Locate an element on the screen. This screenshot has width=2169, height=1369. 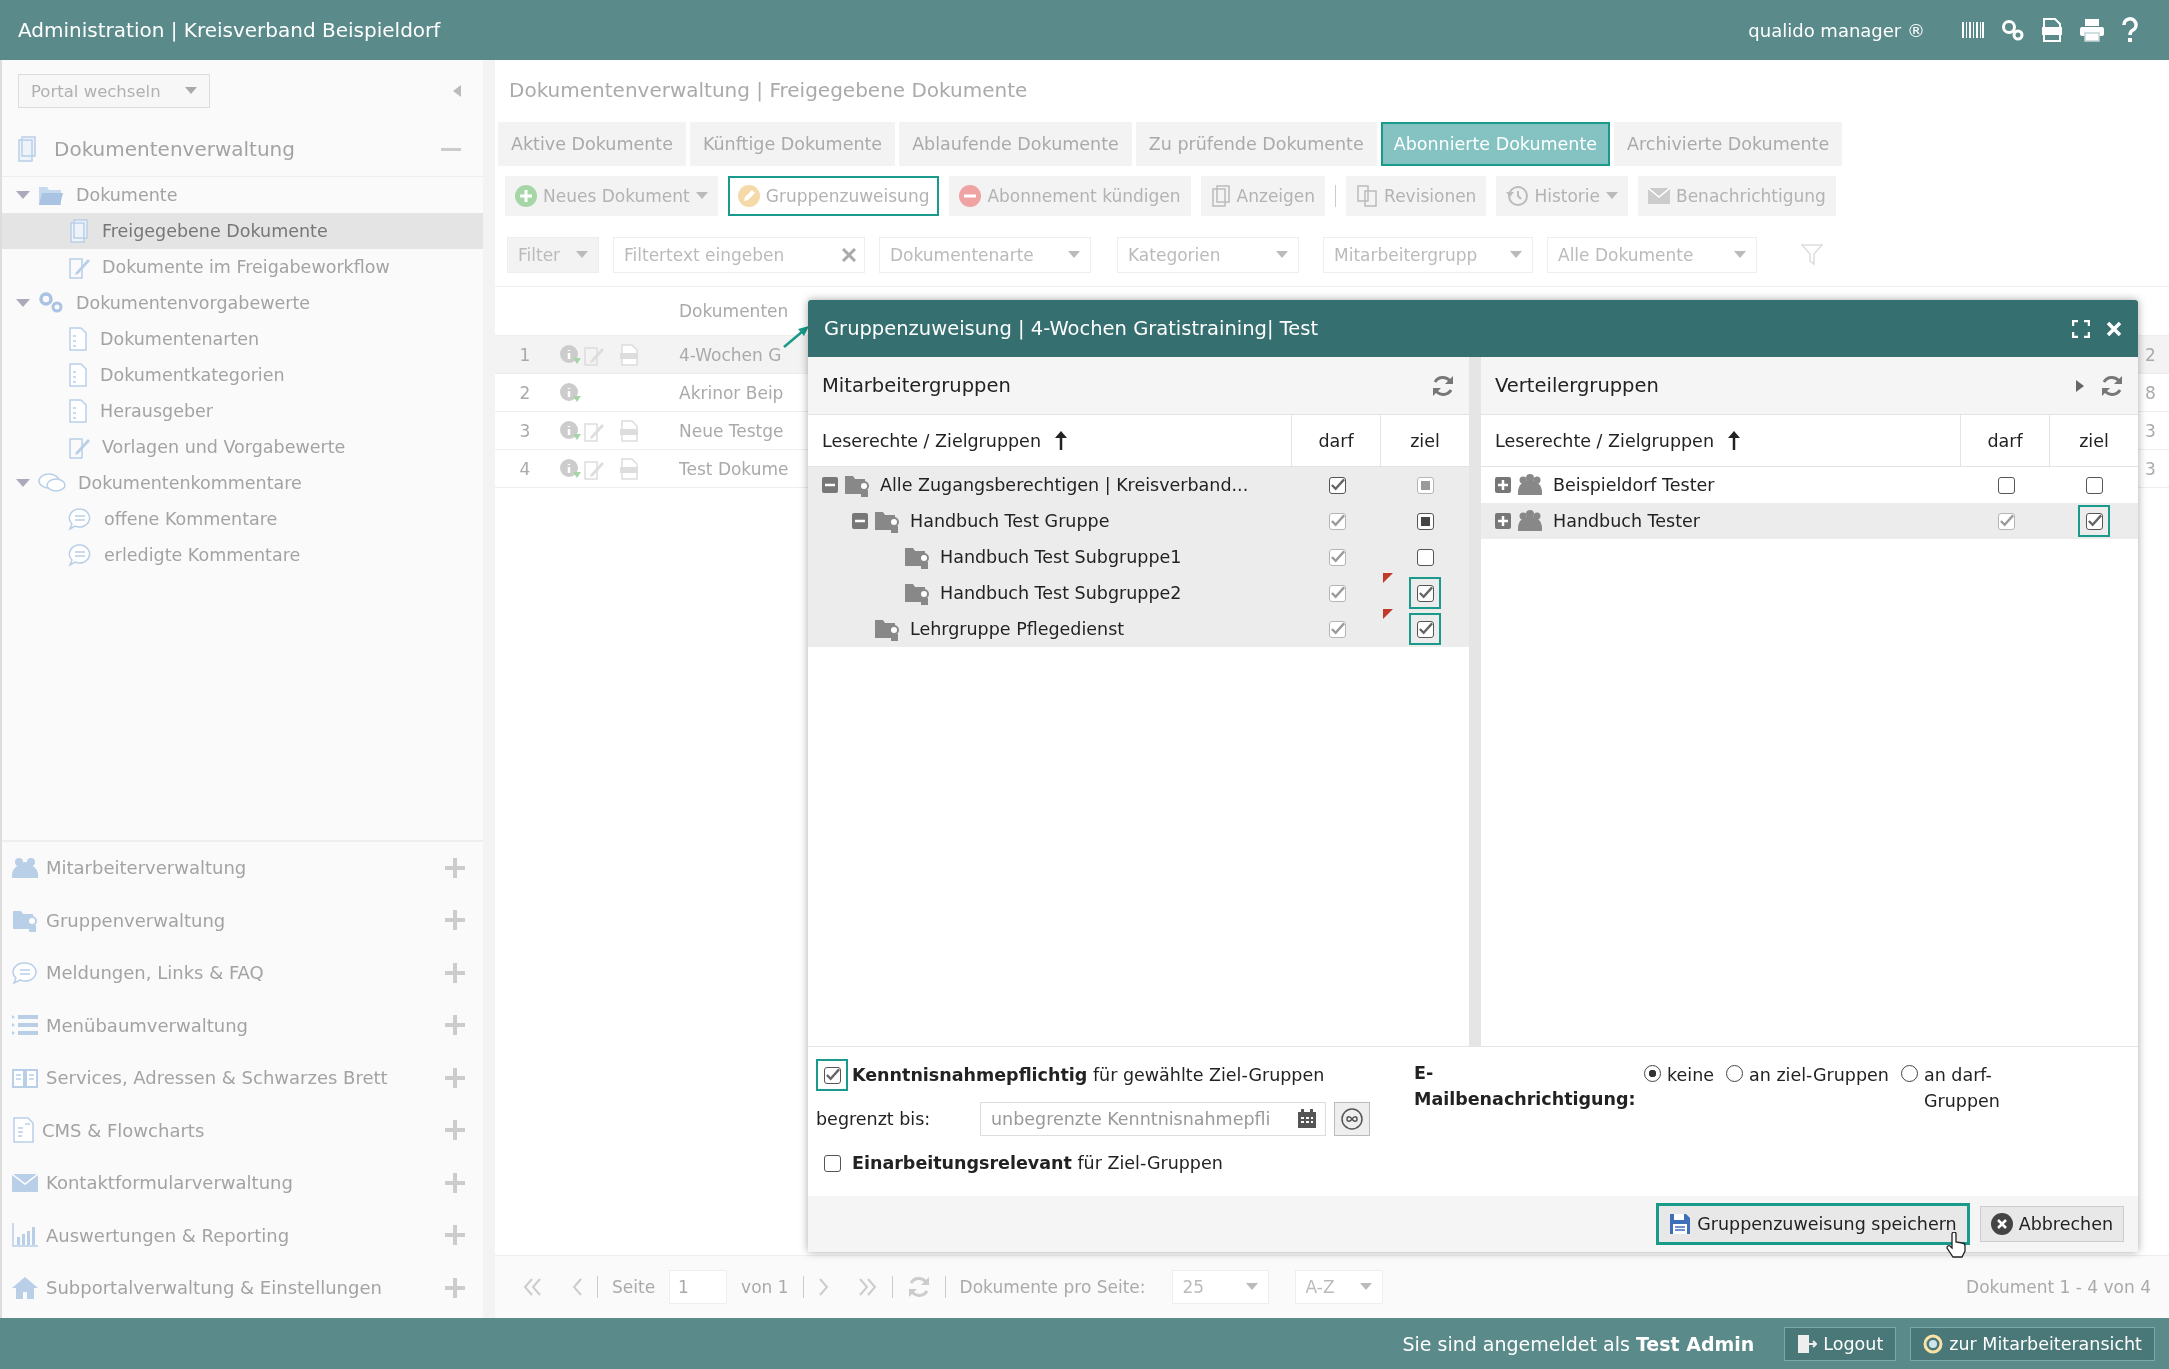
status-button: Logout is located at coordinates (1840, 1343).